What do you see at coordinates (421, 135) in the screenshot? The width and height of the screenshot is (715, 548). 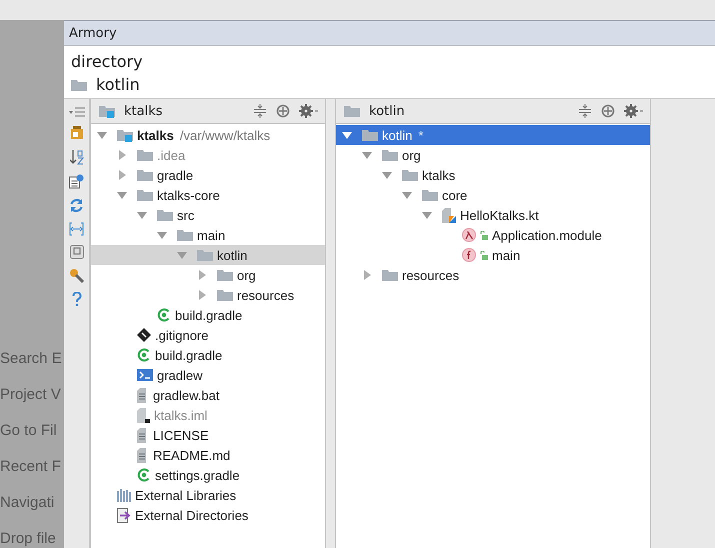 I see `path-label: *` at bounding box center [421, 135].